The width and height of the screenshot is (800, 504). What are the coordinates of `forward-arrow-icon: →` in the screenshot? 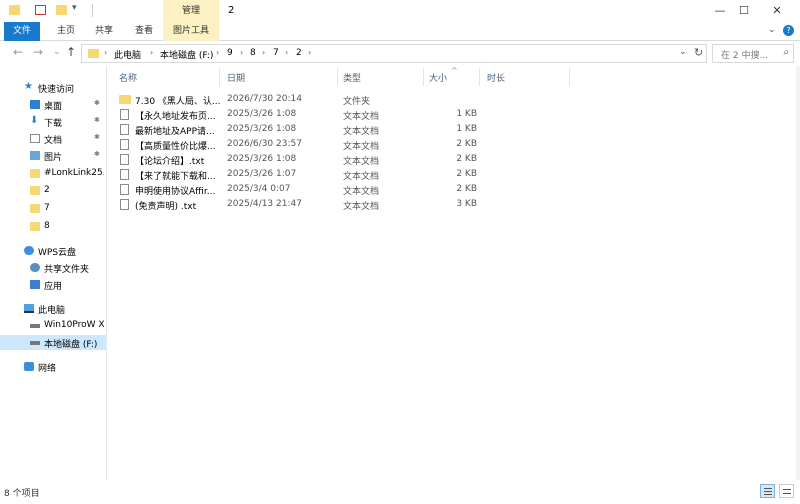 It's located at (38, 52).